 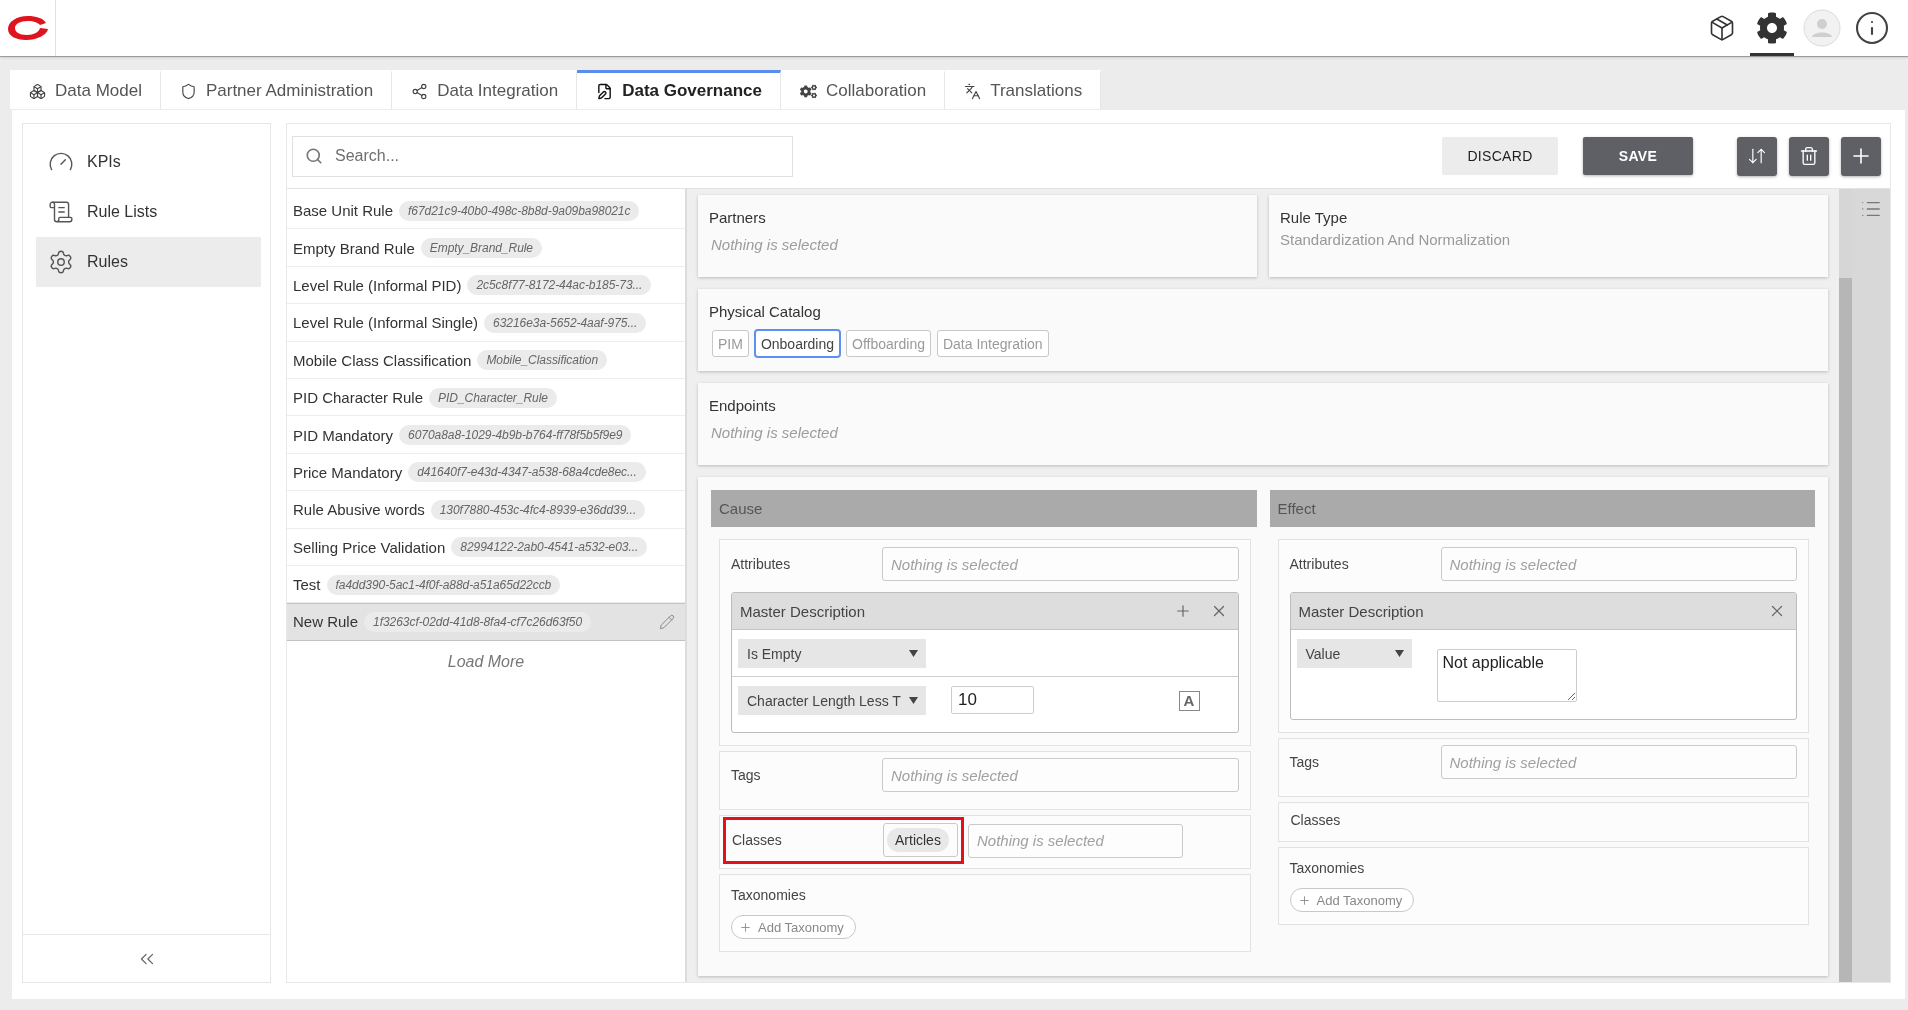 What do you see at coordinates (354, 248) in the screenshot?
I see `rule-name: Empty Brand Rule` at bounding box center [354, 248].